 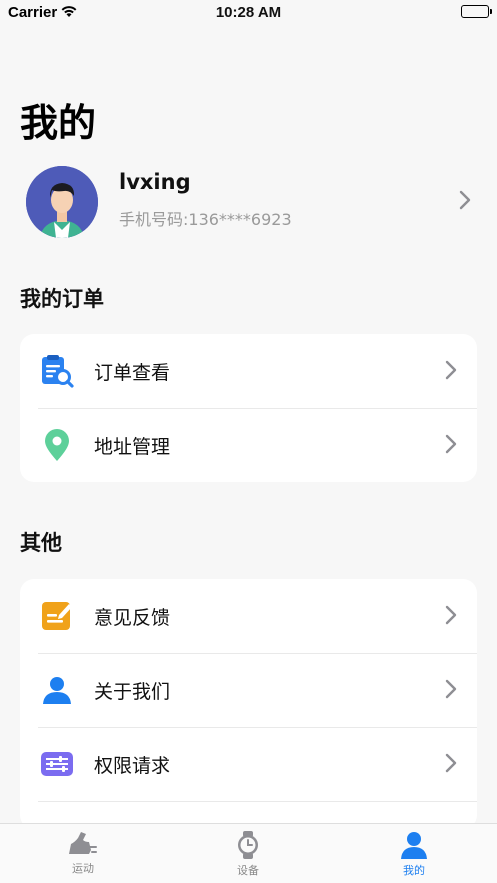 I want to click on sliders-icon, so click(x=57, y=764).